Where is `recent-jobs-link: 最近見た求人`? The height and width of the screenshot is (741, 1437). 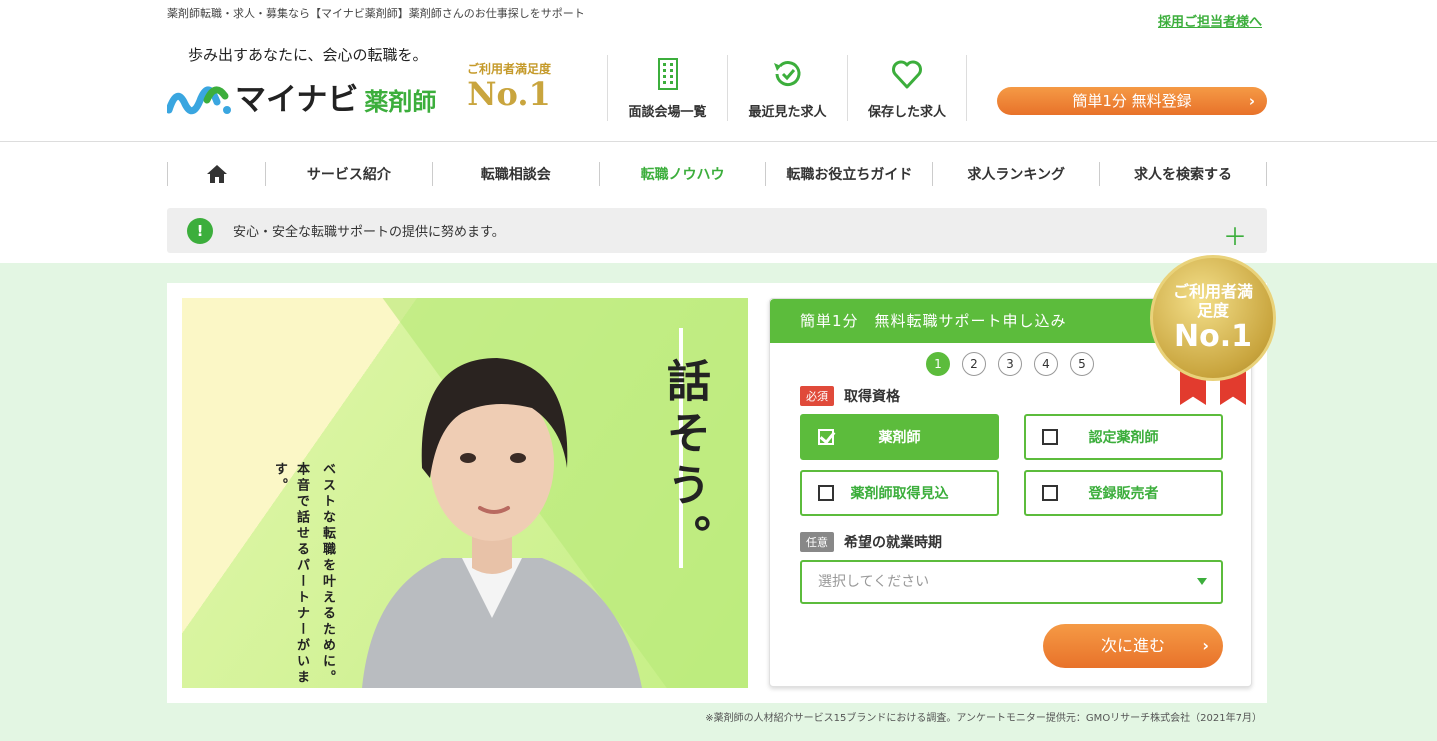
recent-jobs-link: 最近見た求人 is located at coordinates (787, 88).